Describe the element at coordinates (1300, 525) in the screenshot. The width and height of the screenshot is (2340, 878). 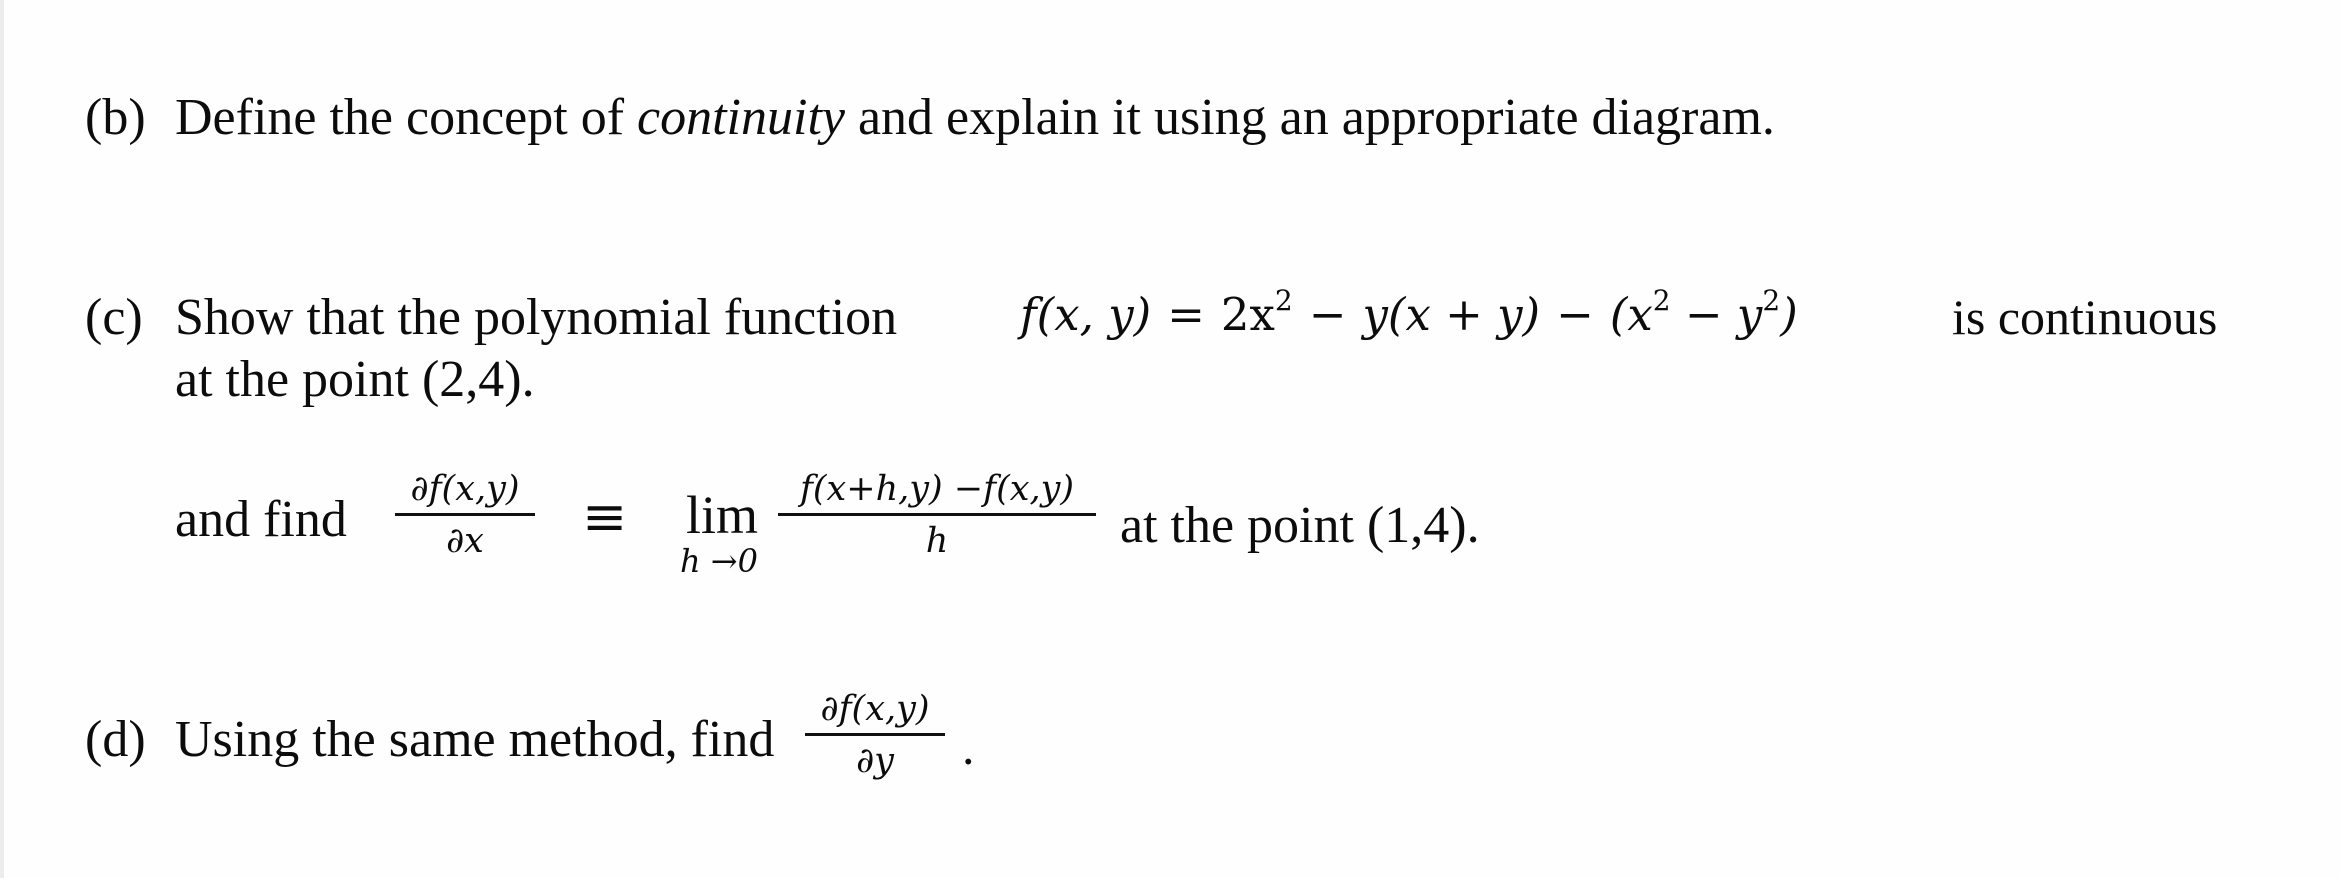
I see `question-c-point-2: at the point (1,4).` at that location.